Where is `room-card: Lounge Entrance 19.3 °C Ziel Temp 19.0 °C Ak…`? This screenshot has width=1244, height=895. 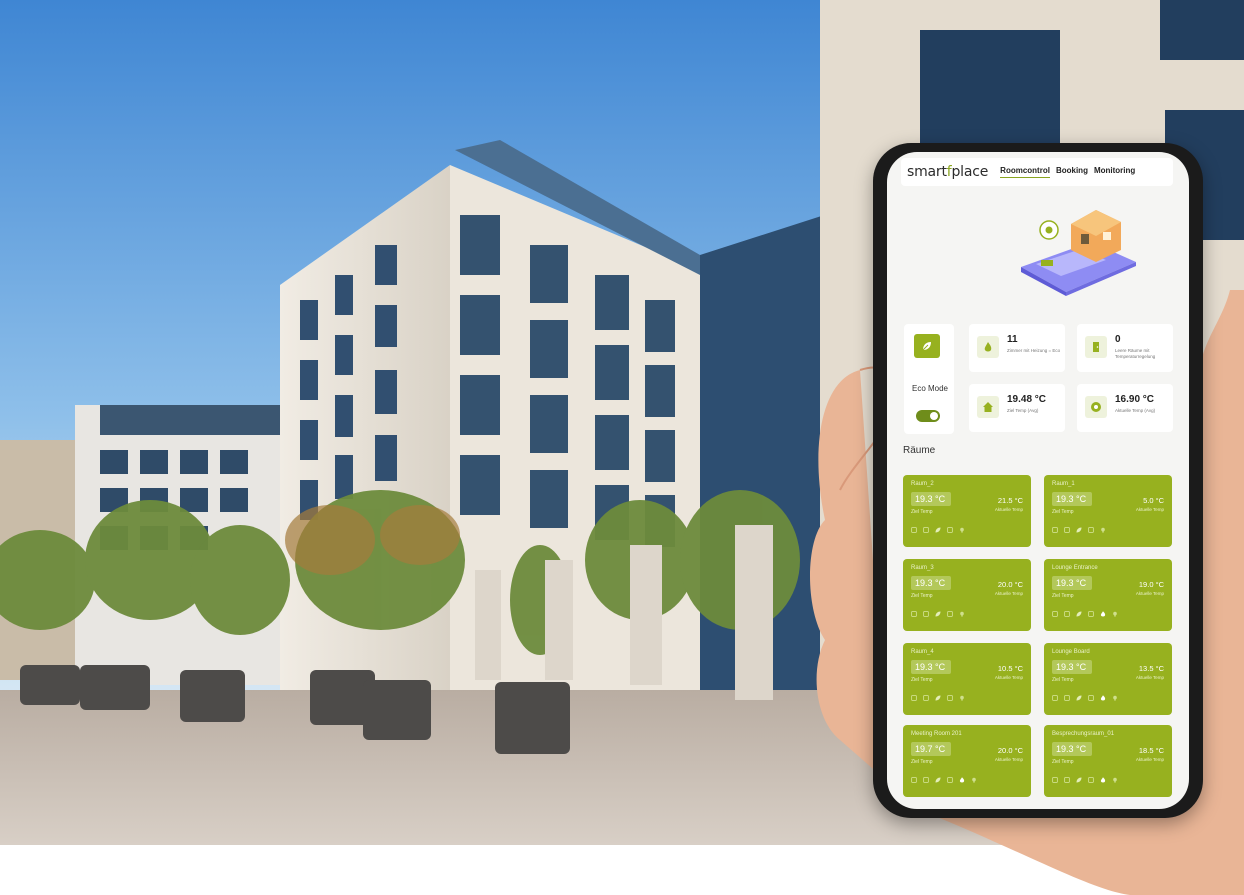 room-card: Lounge Entrance 19.3 °C Ziel Temp 19.0 °C Ak… is located at coordinates (1108, 595).